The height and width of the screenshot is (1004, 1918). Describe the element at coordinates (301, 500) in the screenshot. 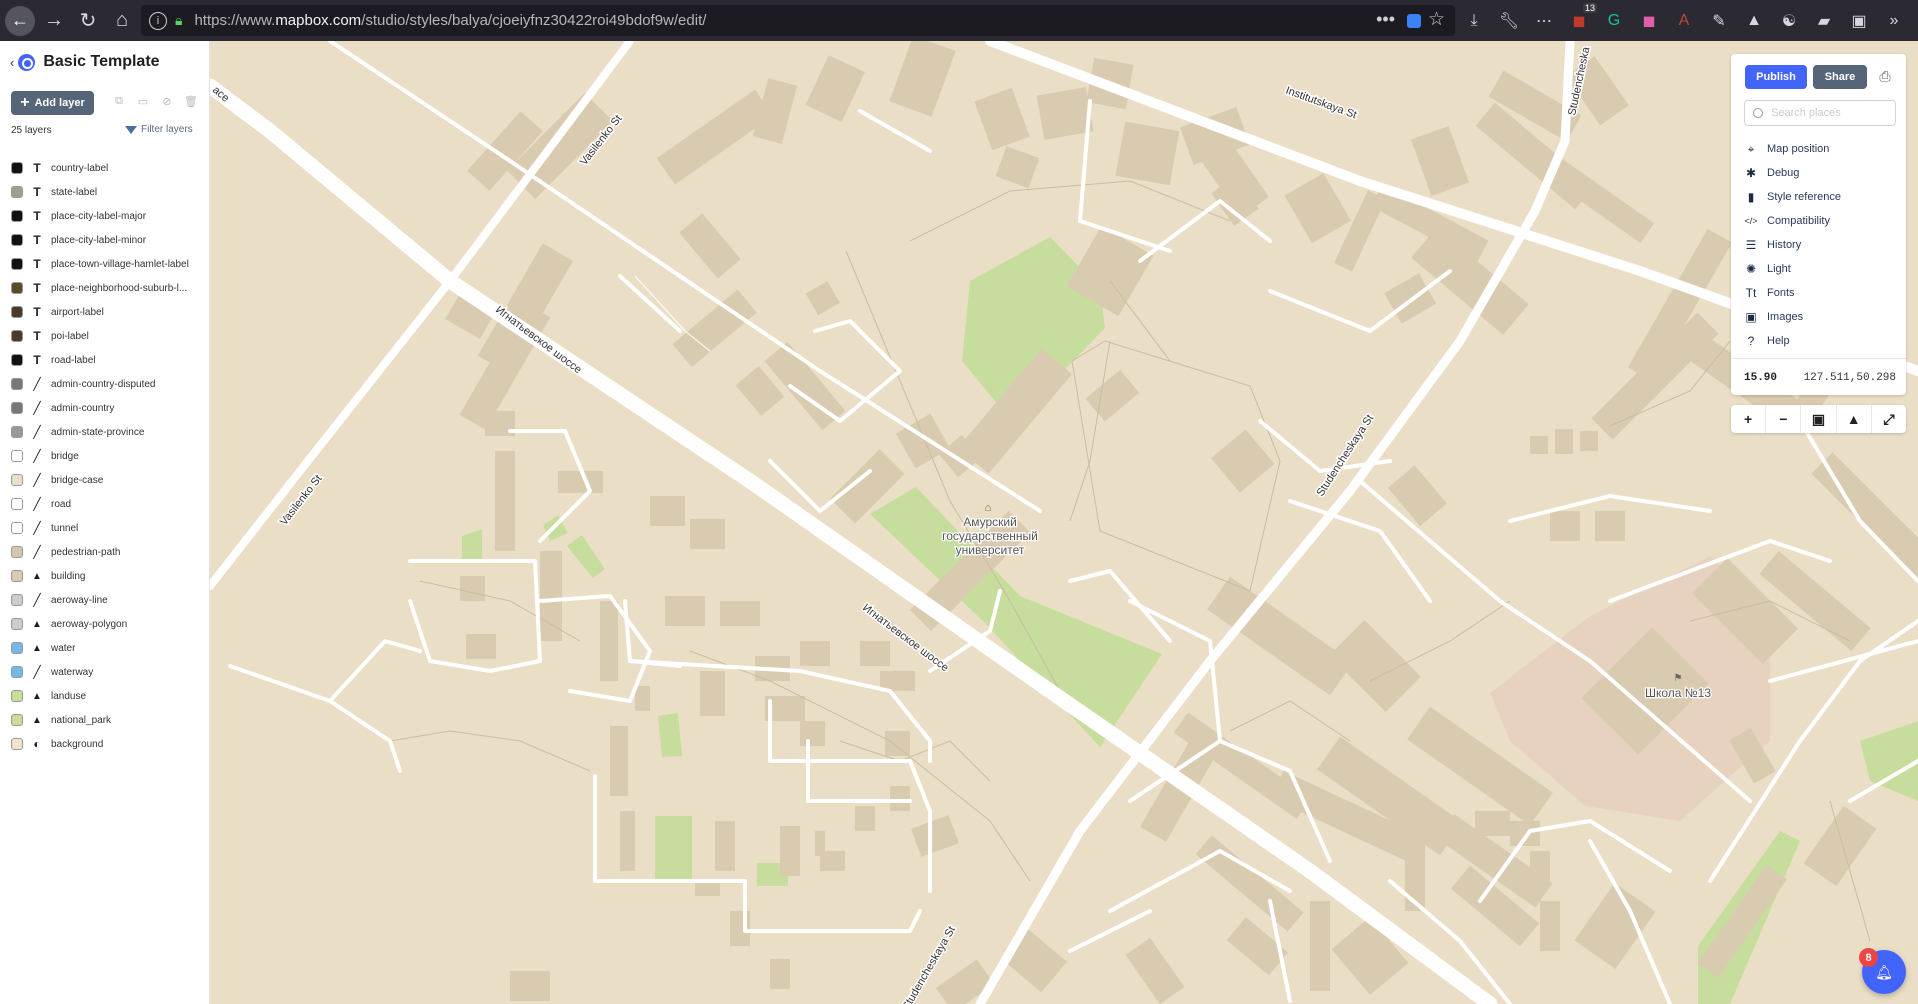

I see `street-label-vasilenko-2: Vasilenko St` at that location.